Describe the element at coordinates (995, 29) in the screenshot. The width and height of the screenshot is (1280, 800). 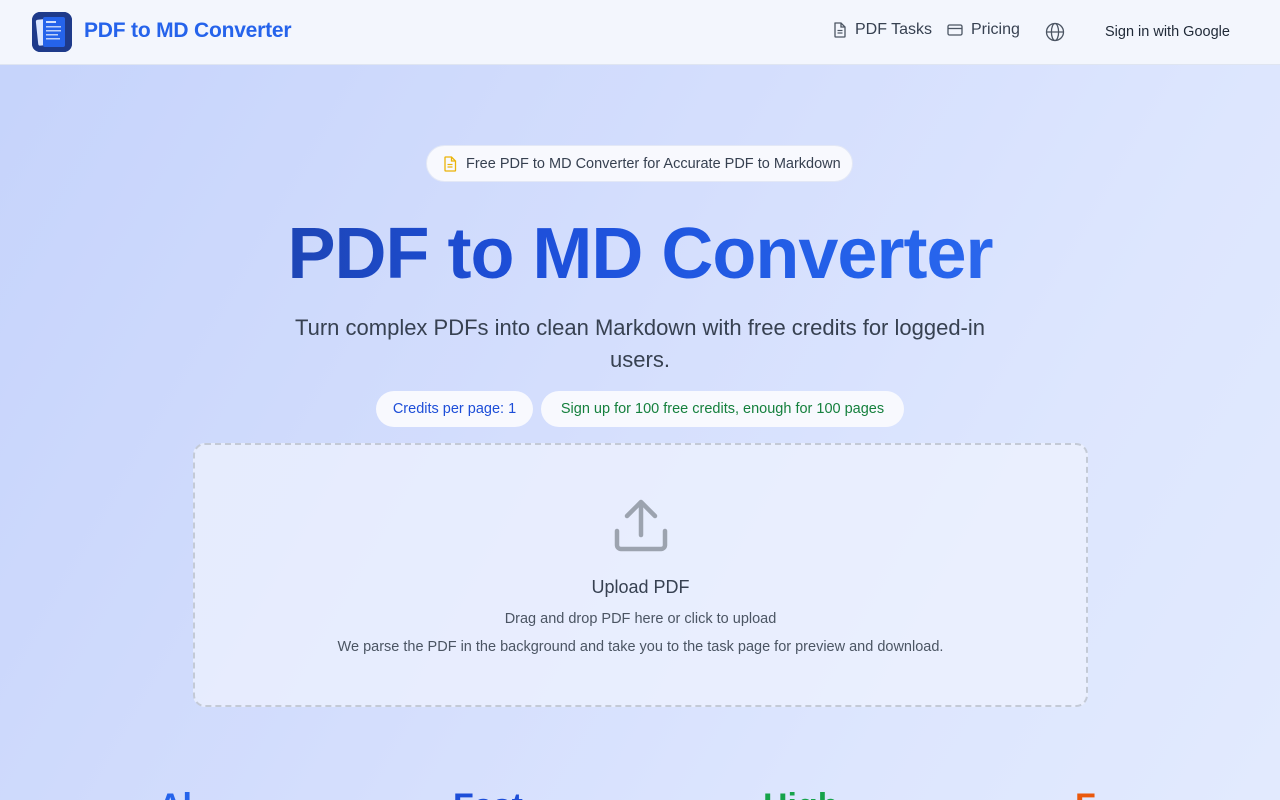
I see `nav-pricing-label: Pricing` at that location.